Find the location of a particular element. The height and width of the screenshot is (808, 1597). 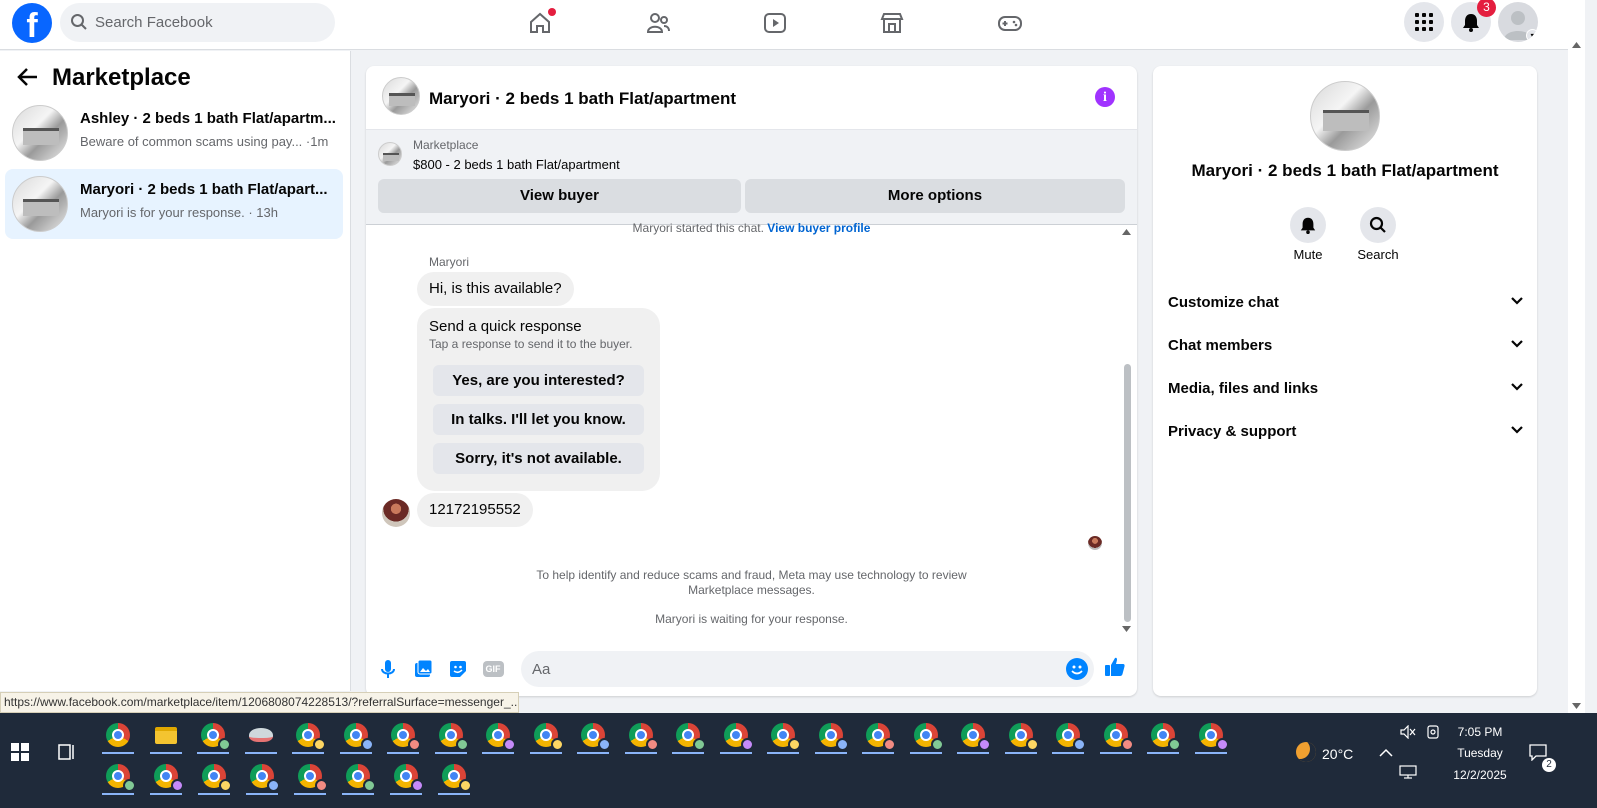

task-view-icon is located at coordinates (67, 752).